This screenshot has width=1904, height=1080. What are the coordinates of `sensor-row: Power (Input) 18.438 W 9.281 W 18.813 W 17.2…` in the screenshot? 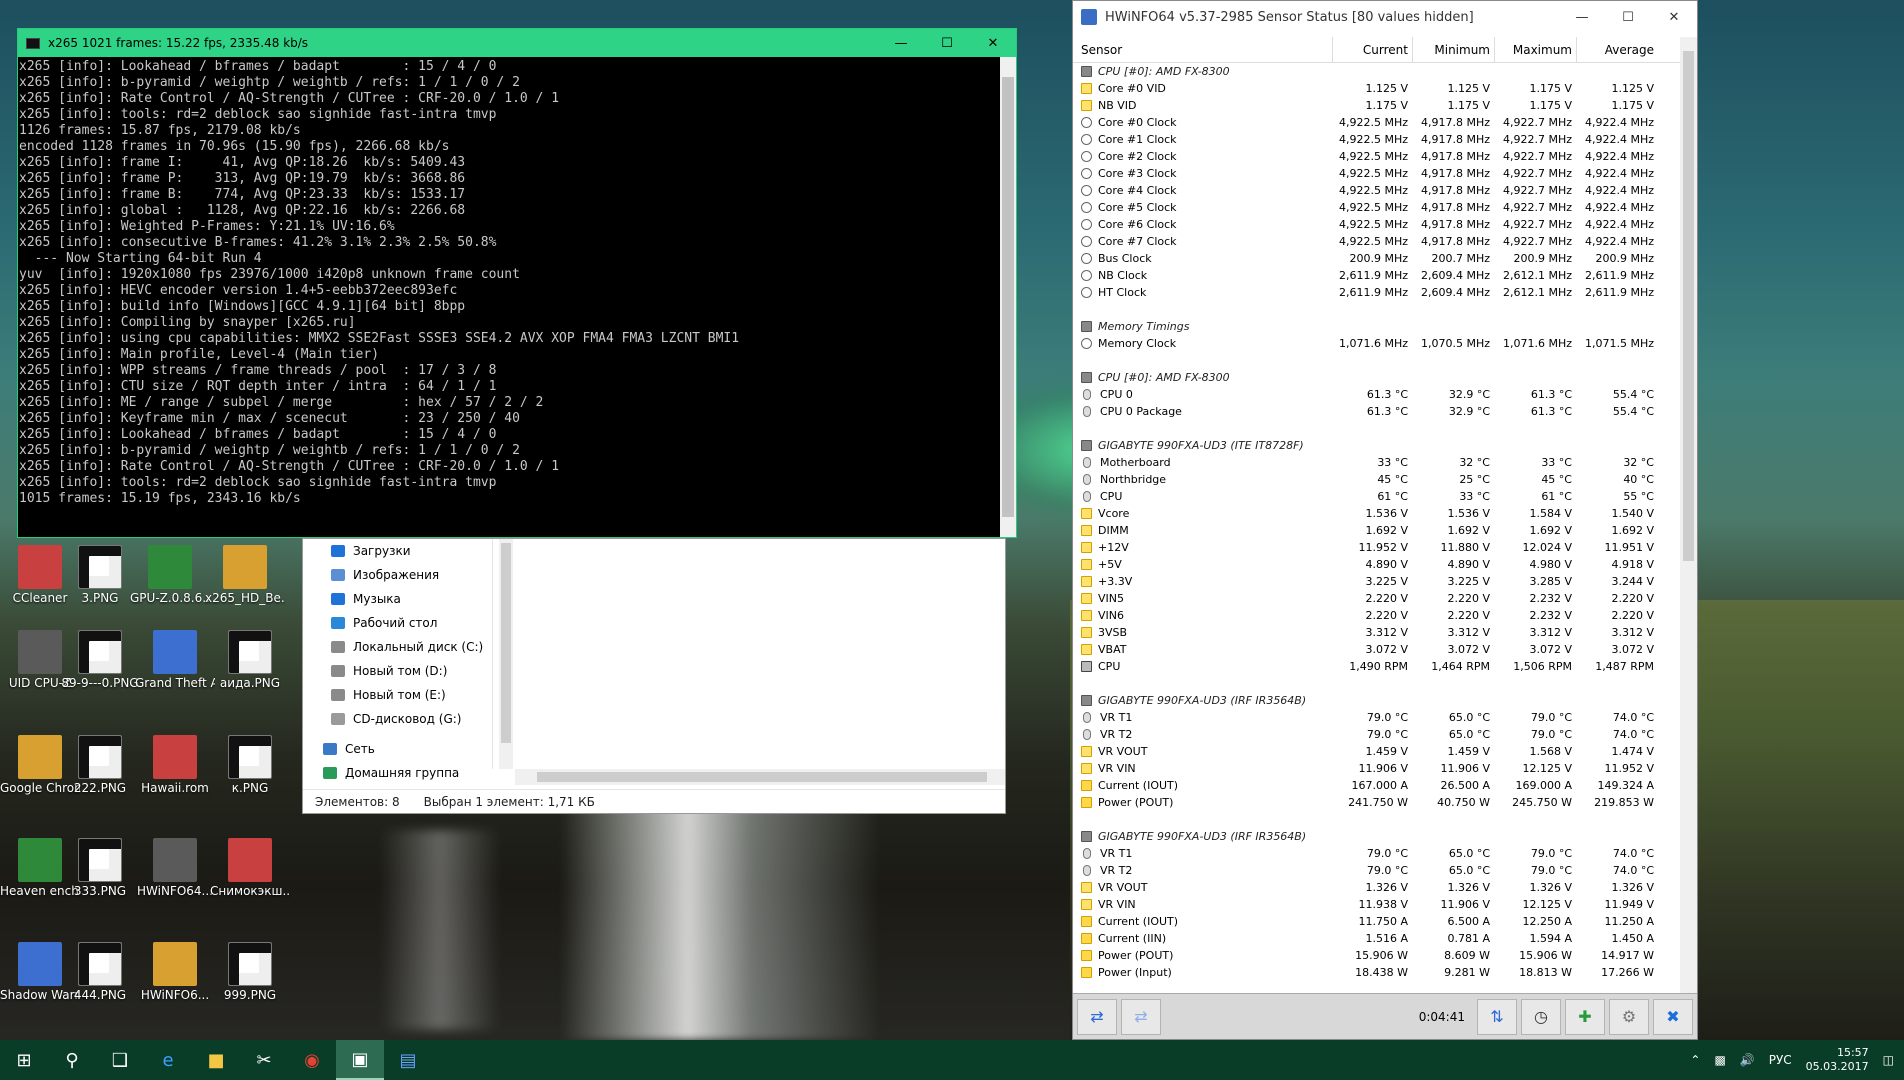 It's located at (1373, 972).